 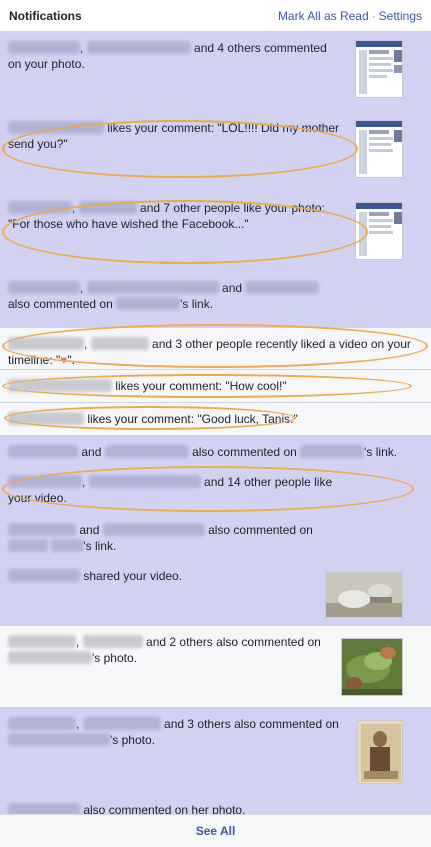 I want to click on notification-text: likes your comment: "How cool!", so click(x=212, y=386).